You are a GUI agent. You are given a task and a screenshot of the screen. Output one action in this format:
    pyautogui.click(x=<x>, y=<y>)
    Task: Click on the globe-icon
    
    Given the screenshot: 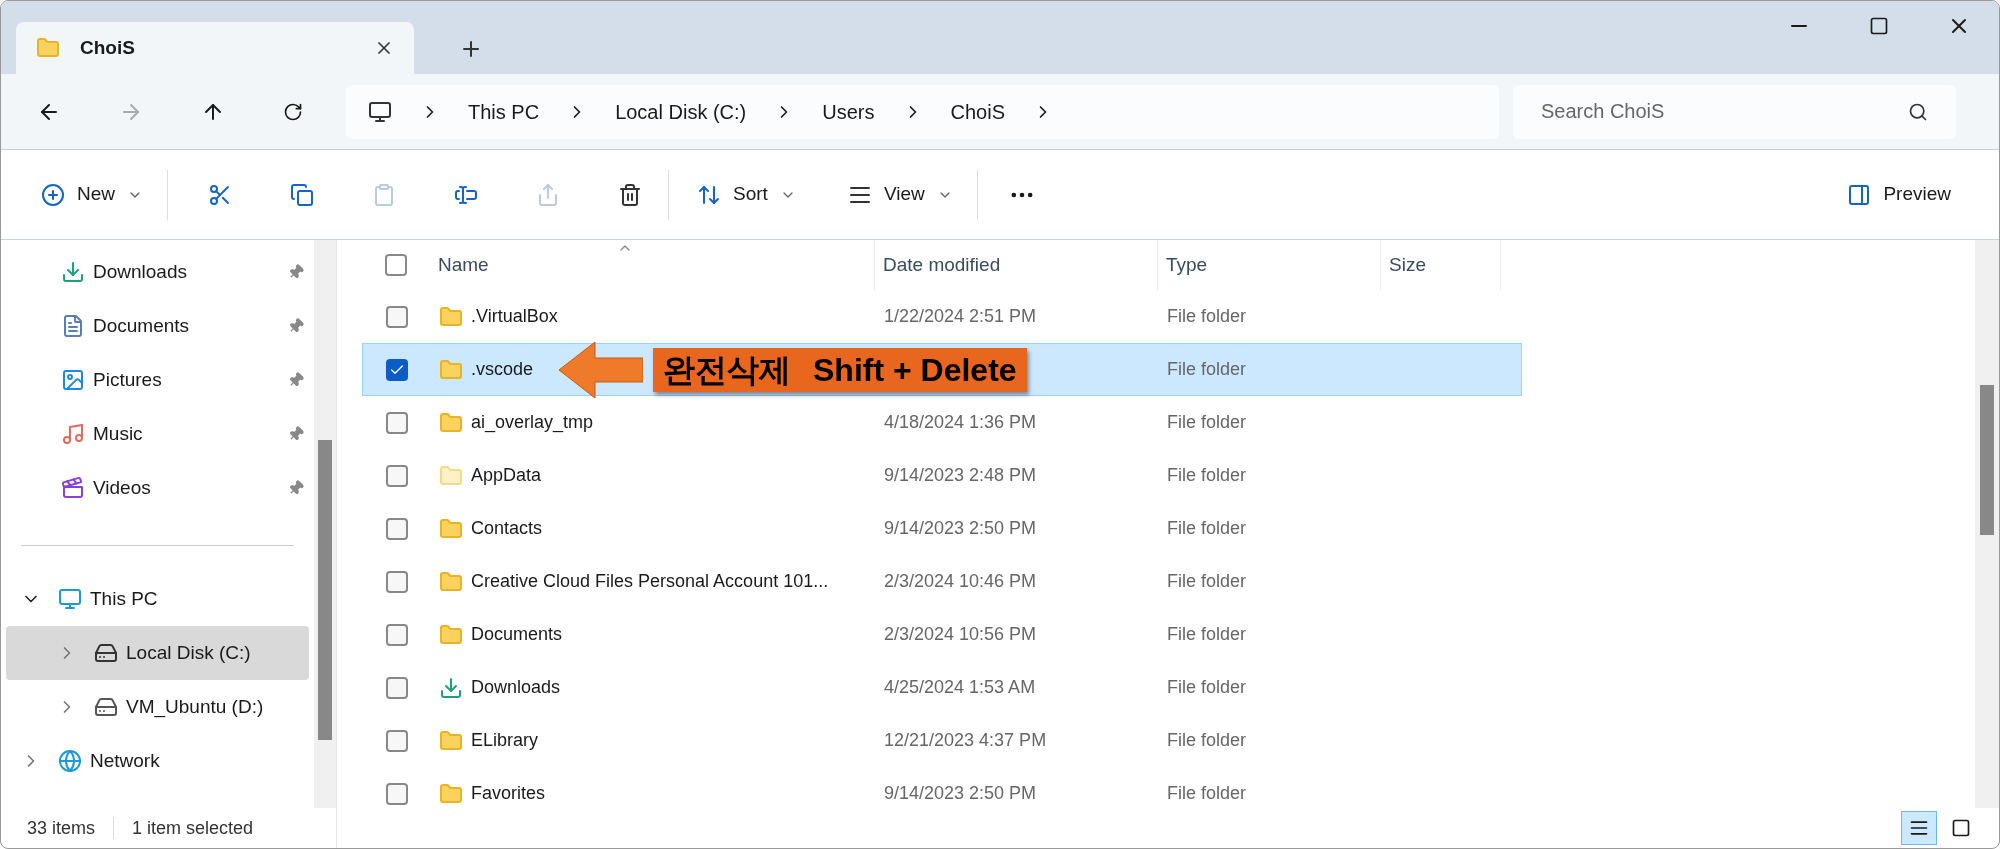 What is the action you would take?
    pyautogui.click(x=70, y=761)
    